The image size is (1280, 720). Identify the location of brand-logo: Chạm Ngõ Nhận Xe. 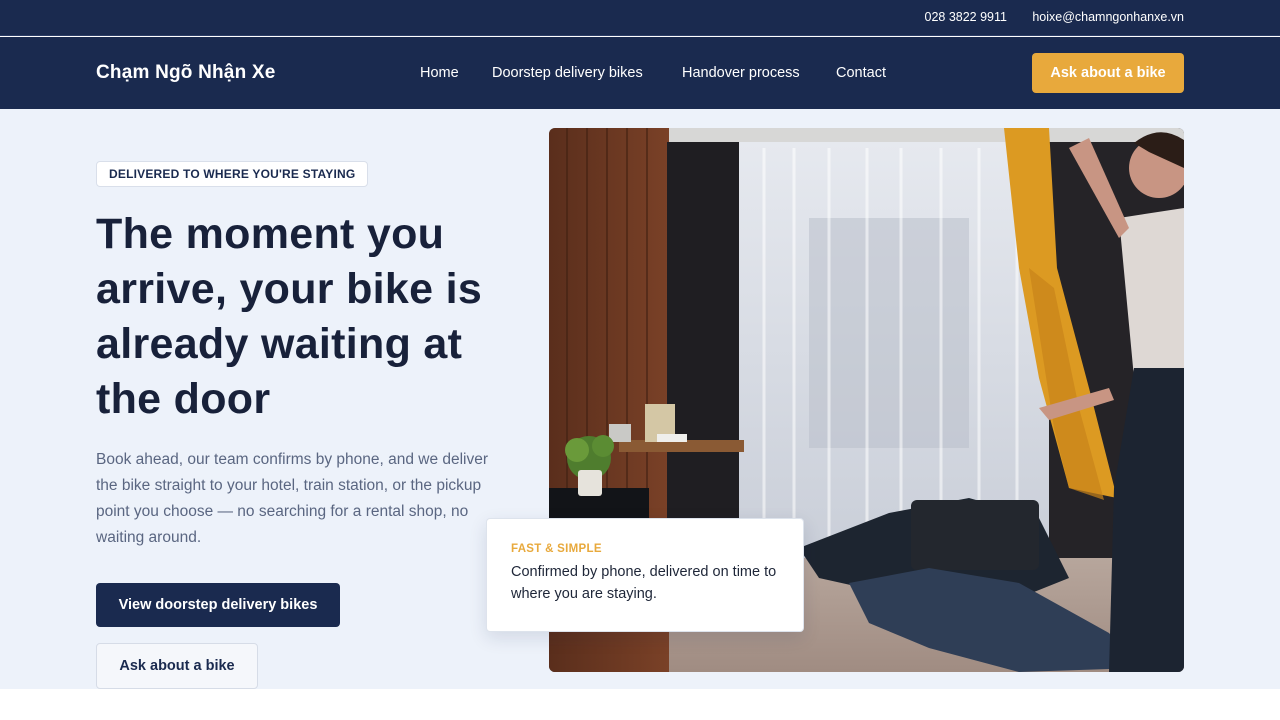
(186, 73).